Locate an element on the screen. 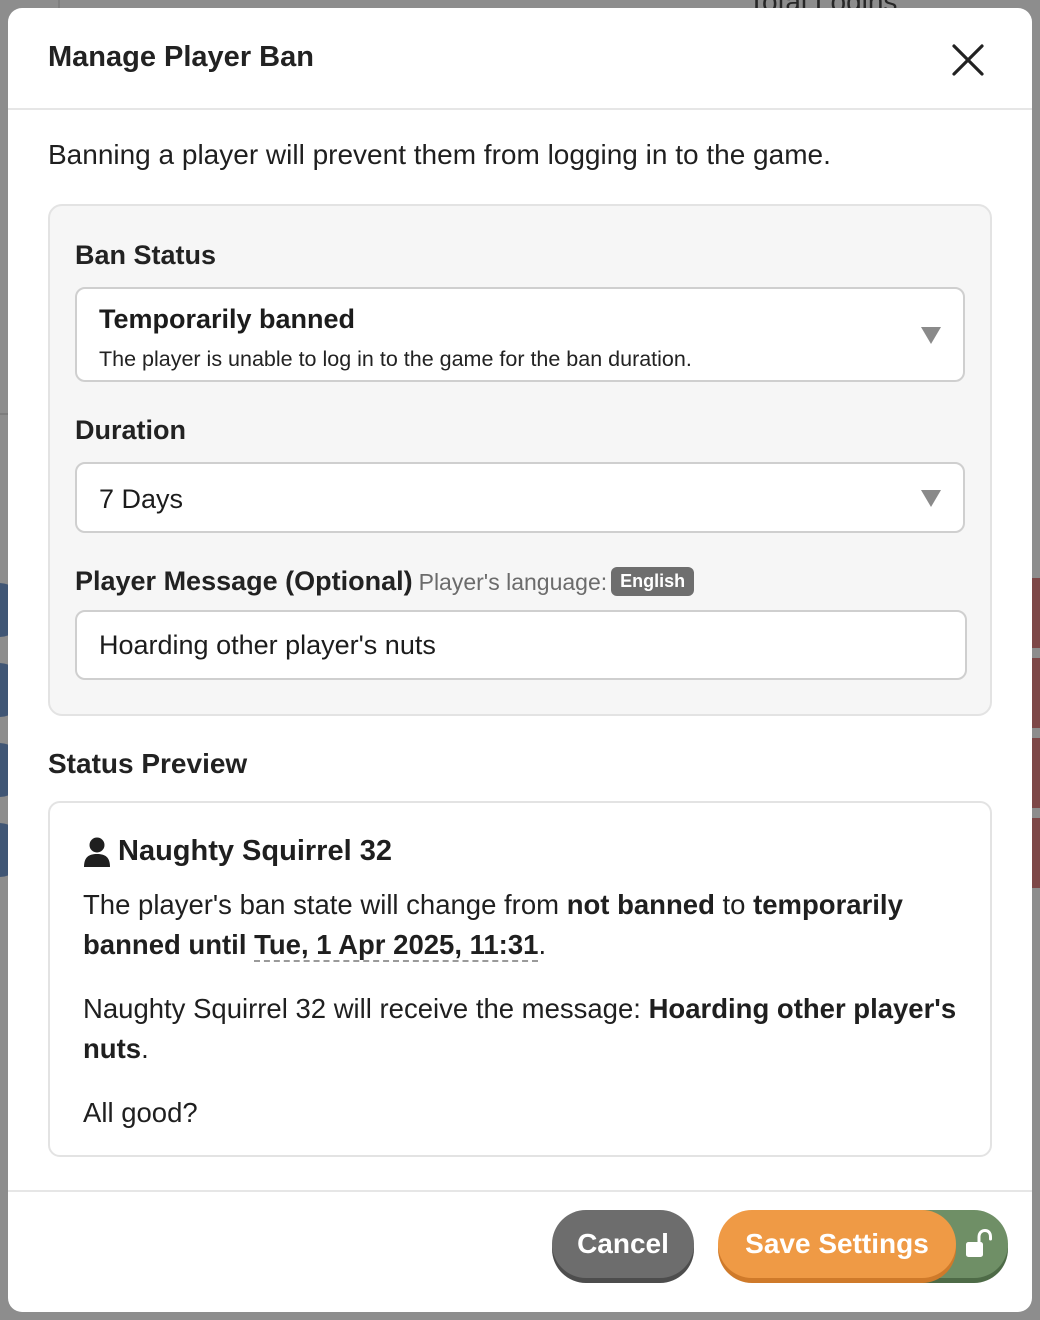 The width and height of the screenshot is (1040, 1320). cancel-button: Cancel is located at coordinates (623, 1244).